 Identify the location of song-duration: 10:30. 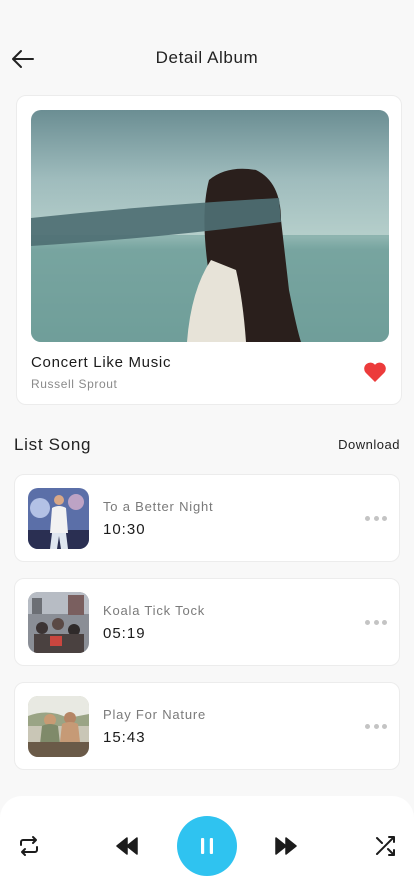
(124, 529).